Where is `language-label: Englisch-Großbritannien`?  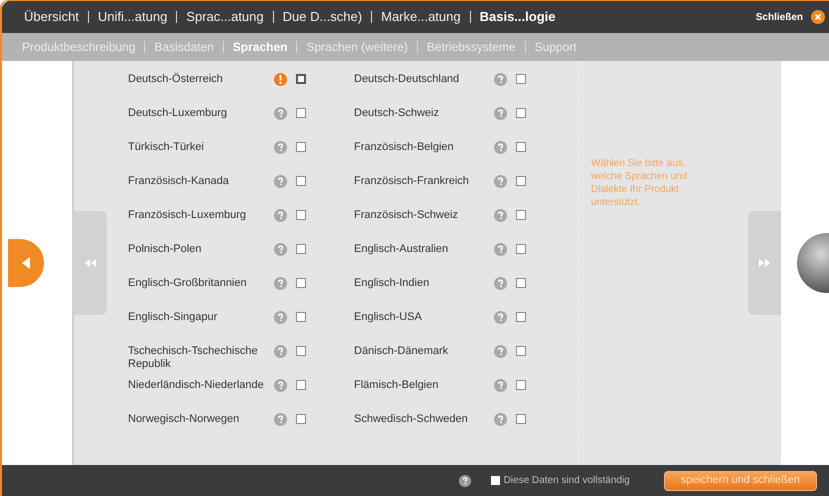 language-label: Englisch-Großbritannien is located at coordinates (188, 283).